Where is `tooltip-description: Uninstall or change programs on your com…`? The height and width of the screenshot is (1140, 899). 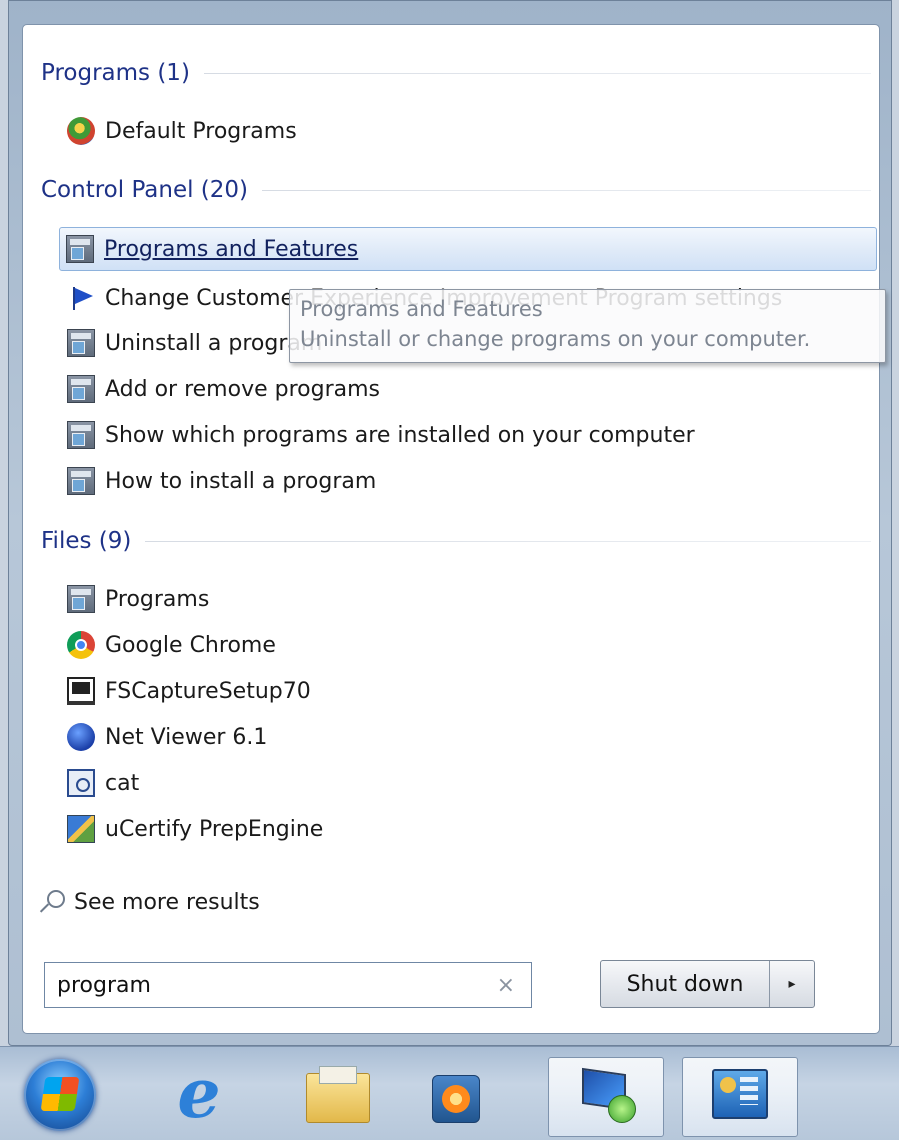
tooltip-description: Uninstall or change programs on your com… is located at coordinates (555, 339).